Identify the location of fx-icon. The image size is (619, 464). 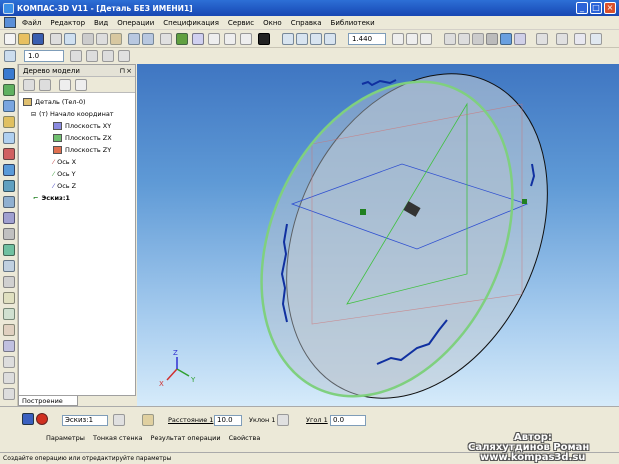
(230, 39).